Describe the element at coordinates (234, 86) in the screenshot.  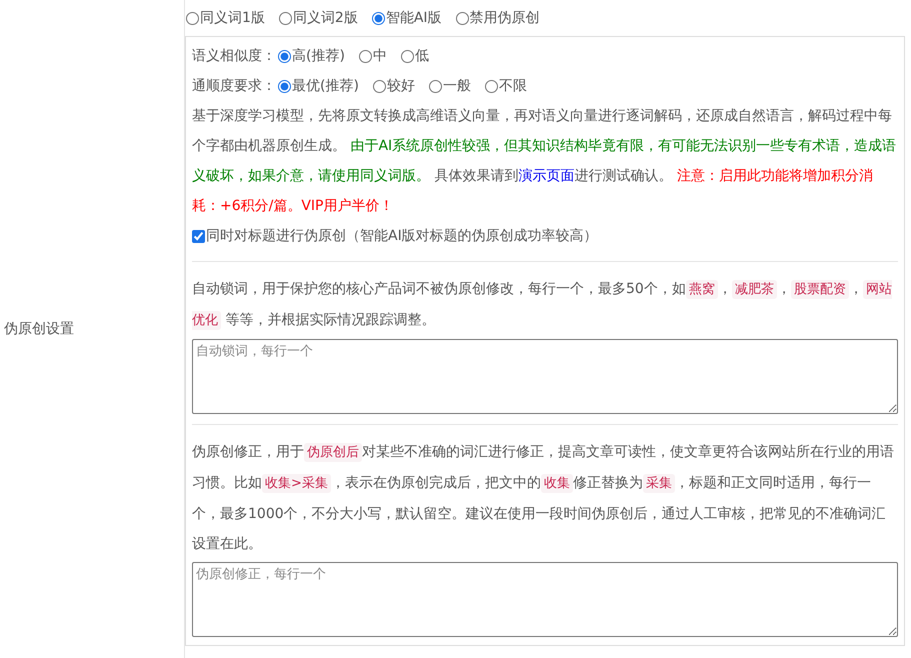
I see `option-label: 通顺度要求：` at that location.